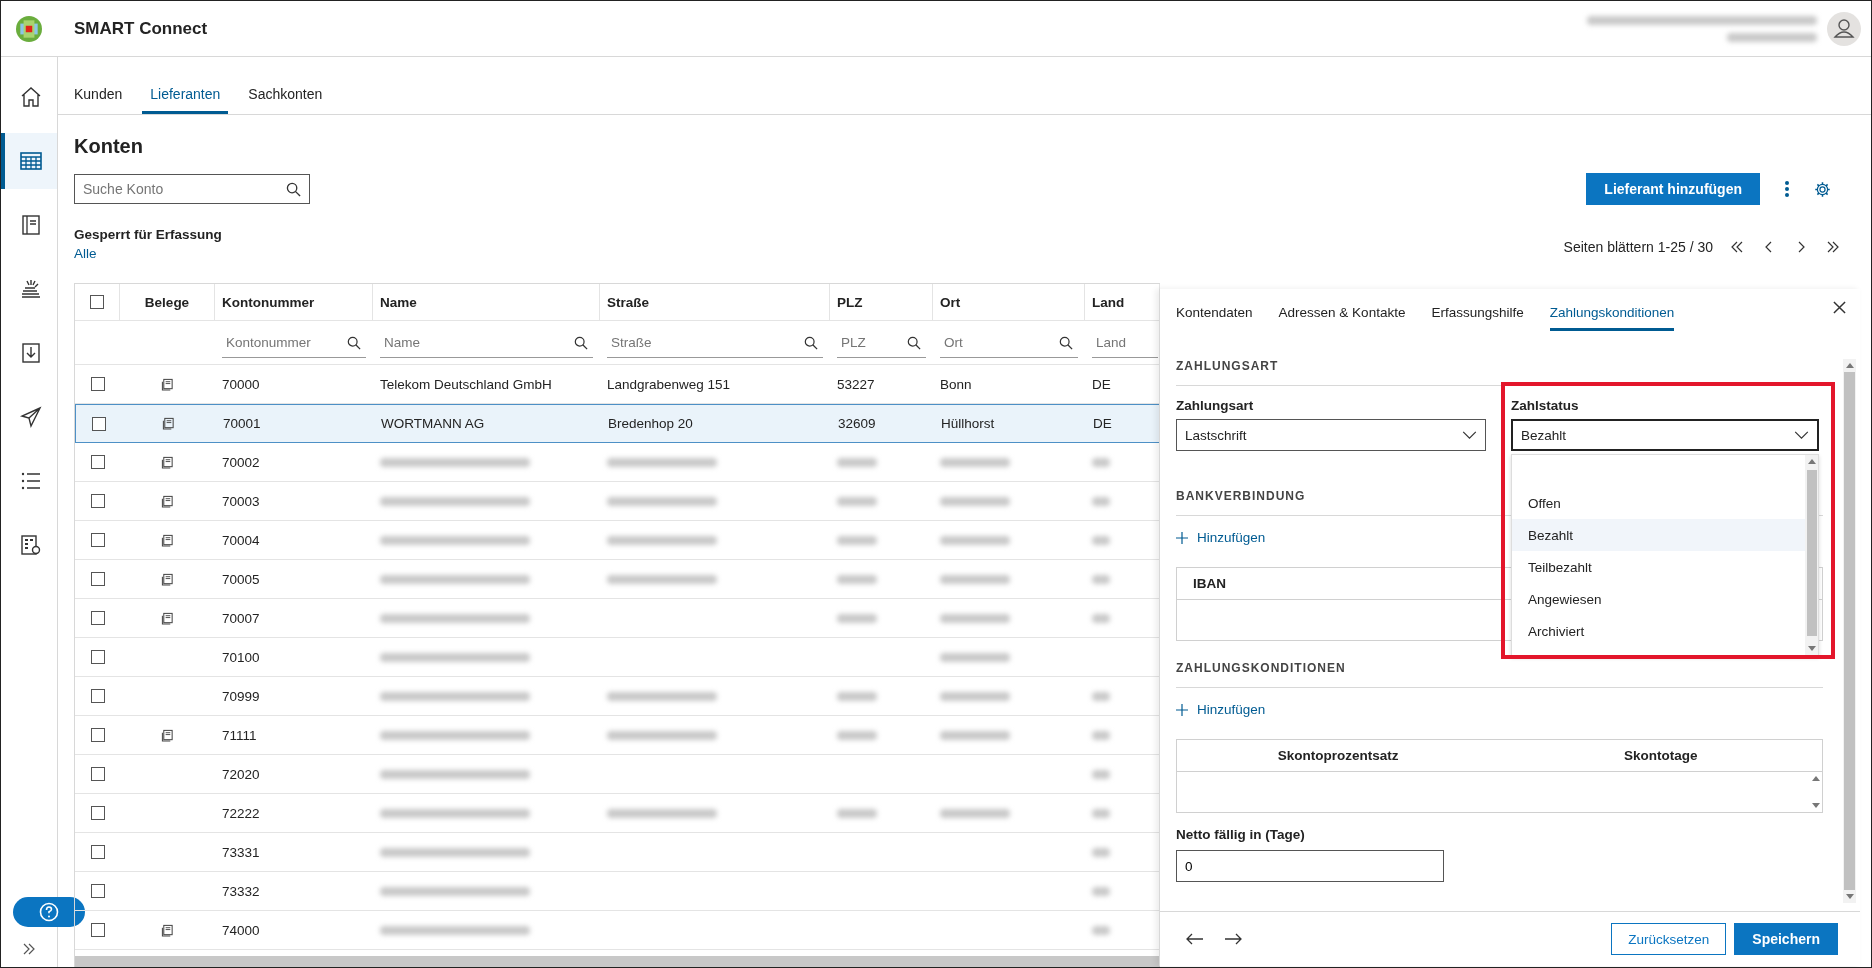 The height and width of the screenshot is (968, 1872). Describe the element at coordinates (1844, 28) in the screenshot. I see `user-avatar-icon` at that location.